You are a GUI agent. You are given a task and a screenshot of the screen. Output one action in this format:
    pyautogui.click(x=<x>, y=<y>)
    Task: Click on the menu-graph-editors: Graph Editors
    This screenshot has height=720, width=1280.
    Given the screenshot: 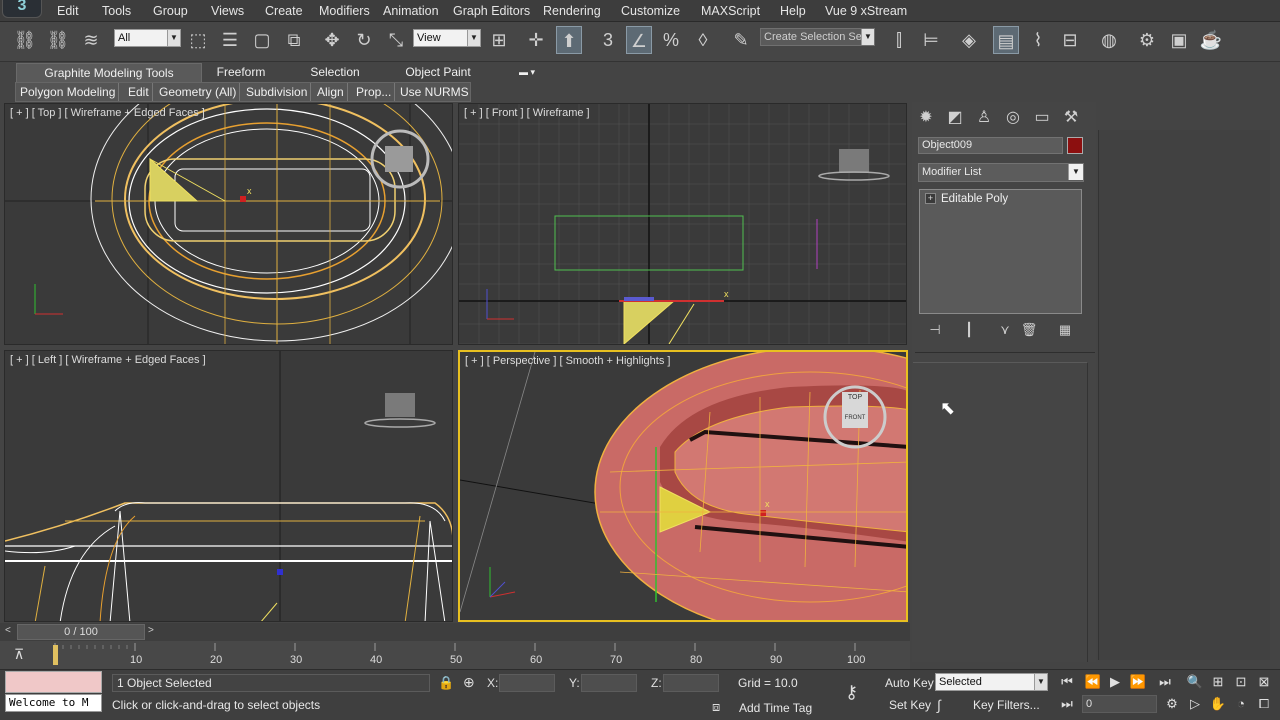 What is the action you would take?
    pyautogui.click(x=491, y=11)
    